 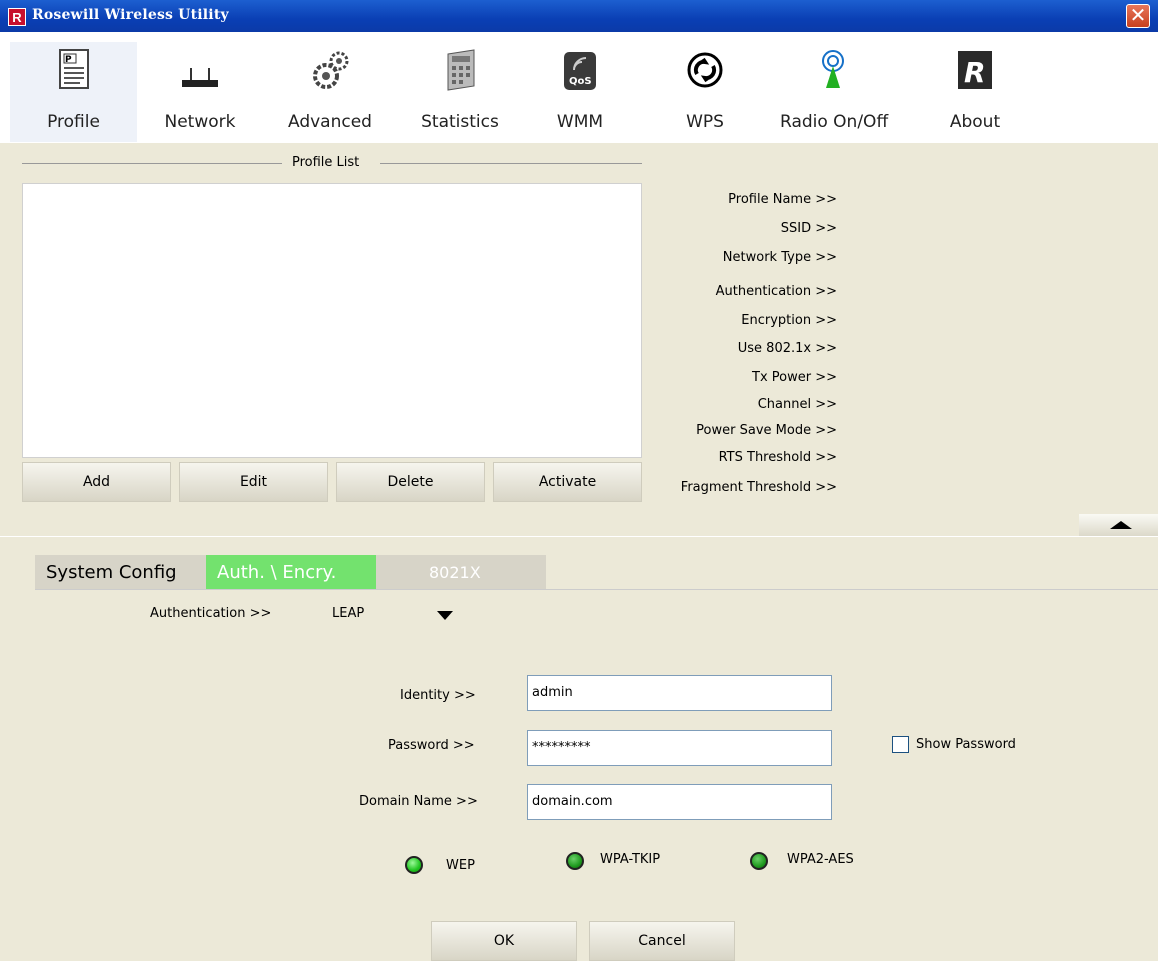 I want to click on channel-label: Channel >>, so click(x=797, y=404).